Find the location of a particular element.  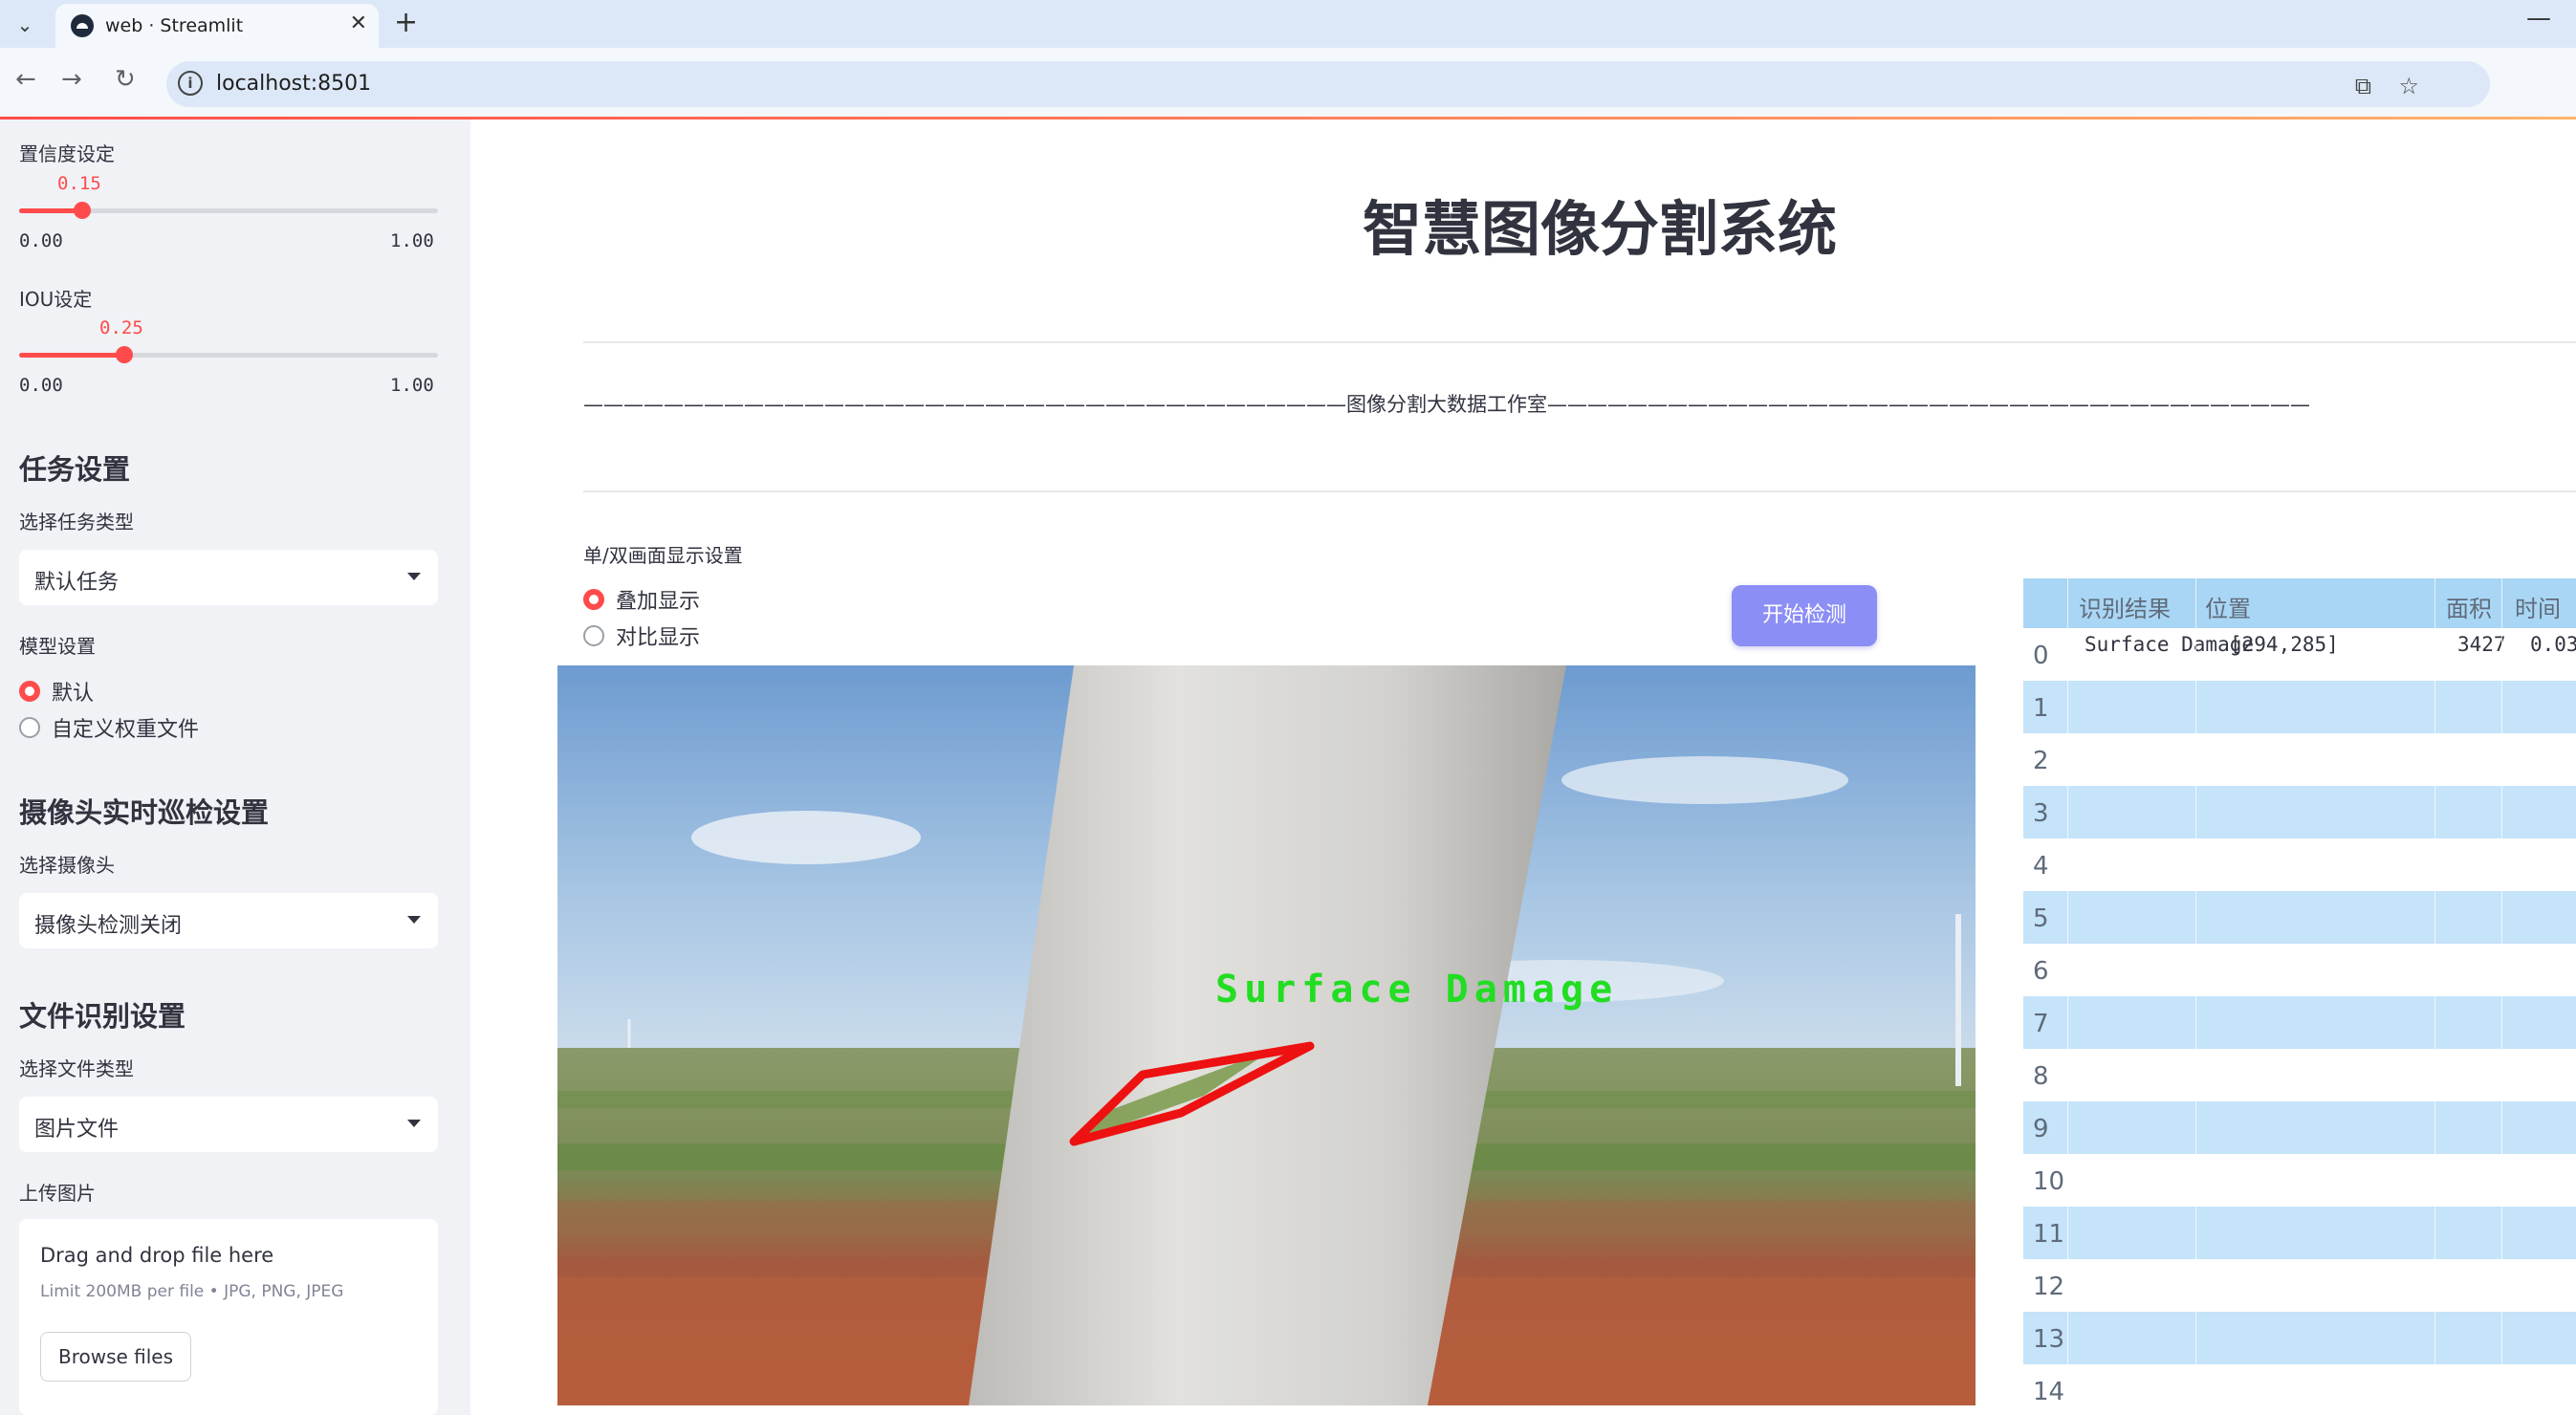

display-option-compare: 对比显示 is located at coordinates (641, 635).